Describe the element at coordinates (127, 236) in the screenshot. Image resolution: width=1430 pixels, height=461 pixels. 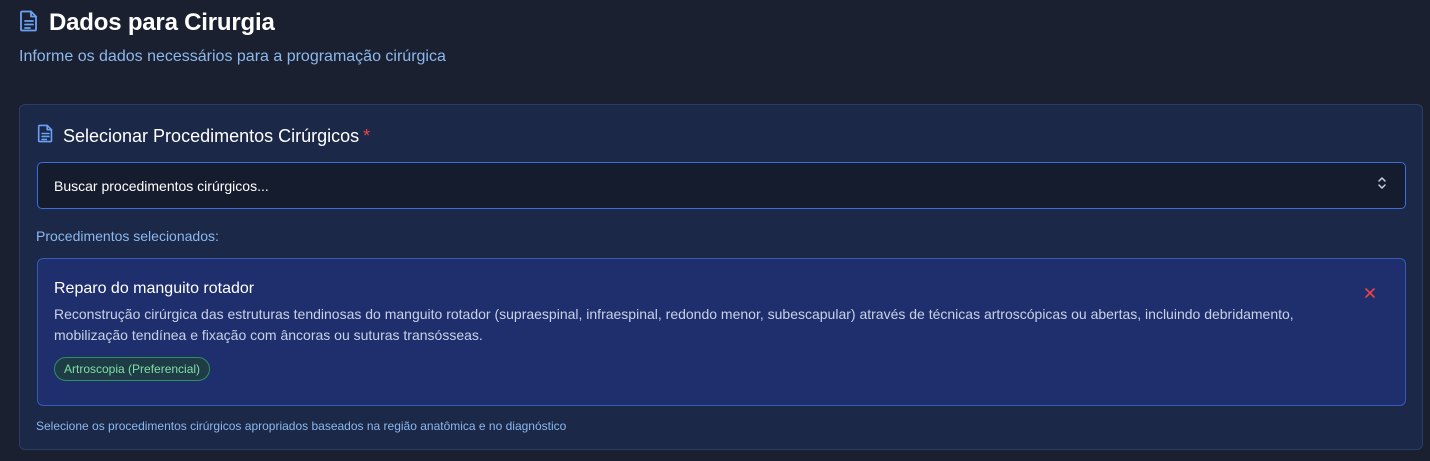
I see `selected-procedures-label: Procedimentos selecionados:` at that location.